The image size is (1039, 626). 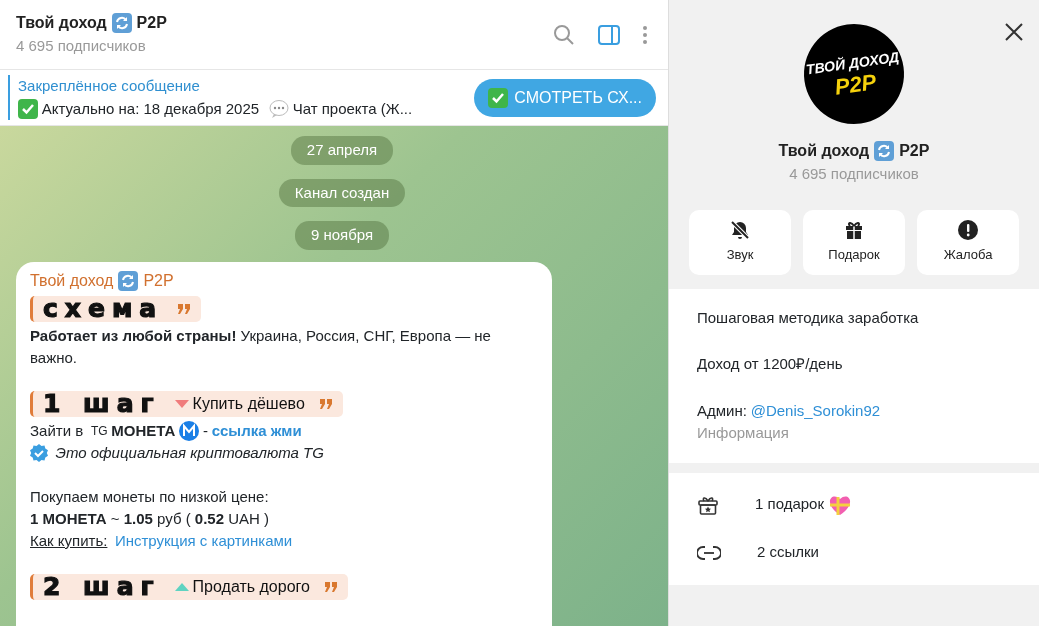 I want to click on item-label: 1 подарок, so click(x=789, y=504).